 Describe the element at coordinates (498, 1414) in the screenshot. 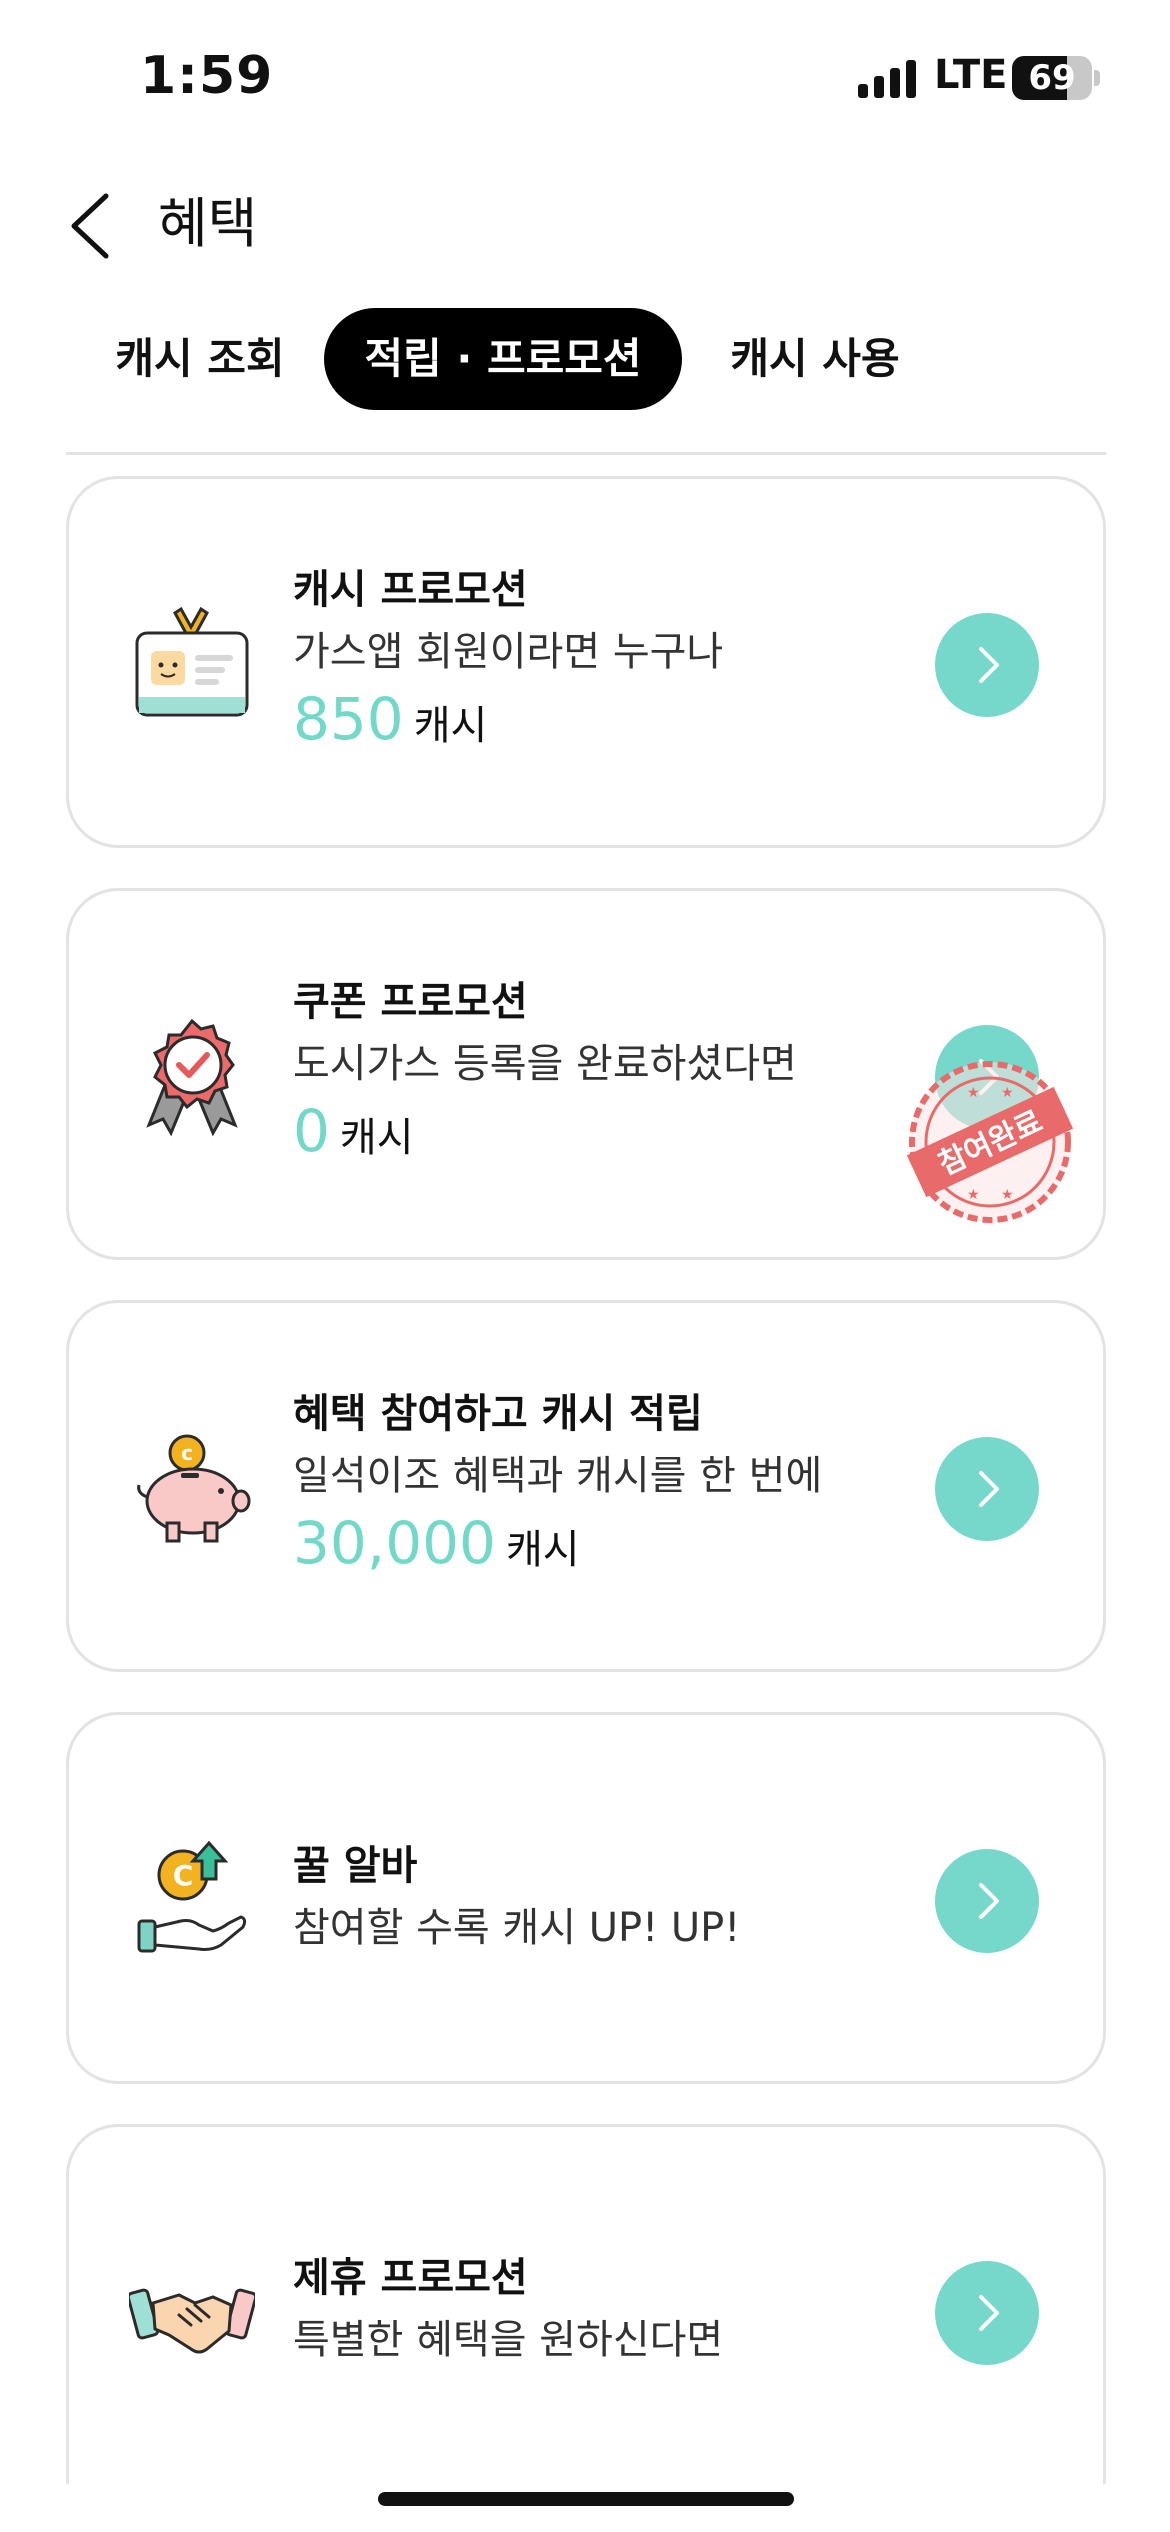

I see `card-title: 혜택 참여하고 캐시 적립` at that location.